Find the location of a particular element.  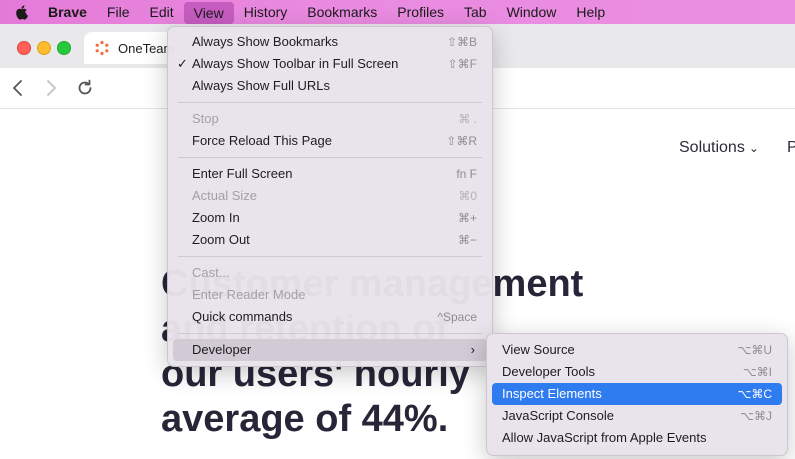

menubar-view: View is located at coordinates (208, 12).